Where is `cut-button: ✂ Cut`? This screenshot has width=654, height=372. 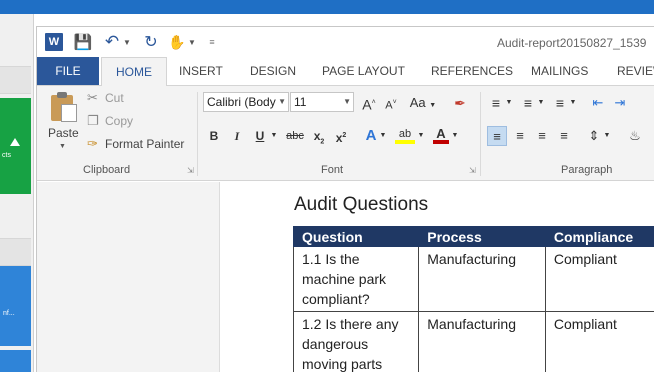
cut-button: ✂ Cut is located at coordinates (105, 98).